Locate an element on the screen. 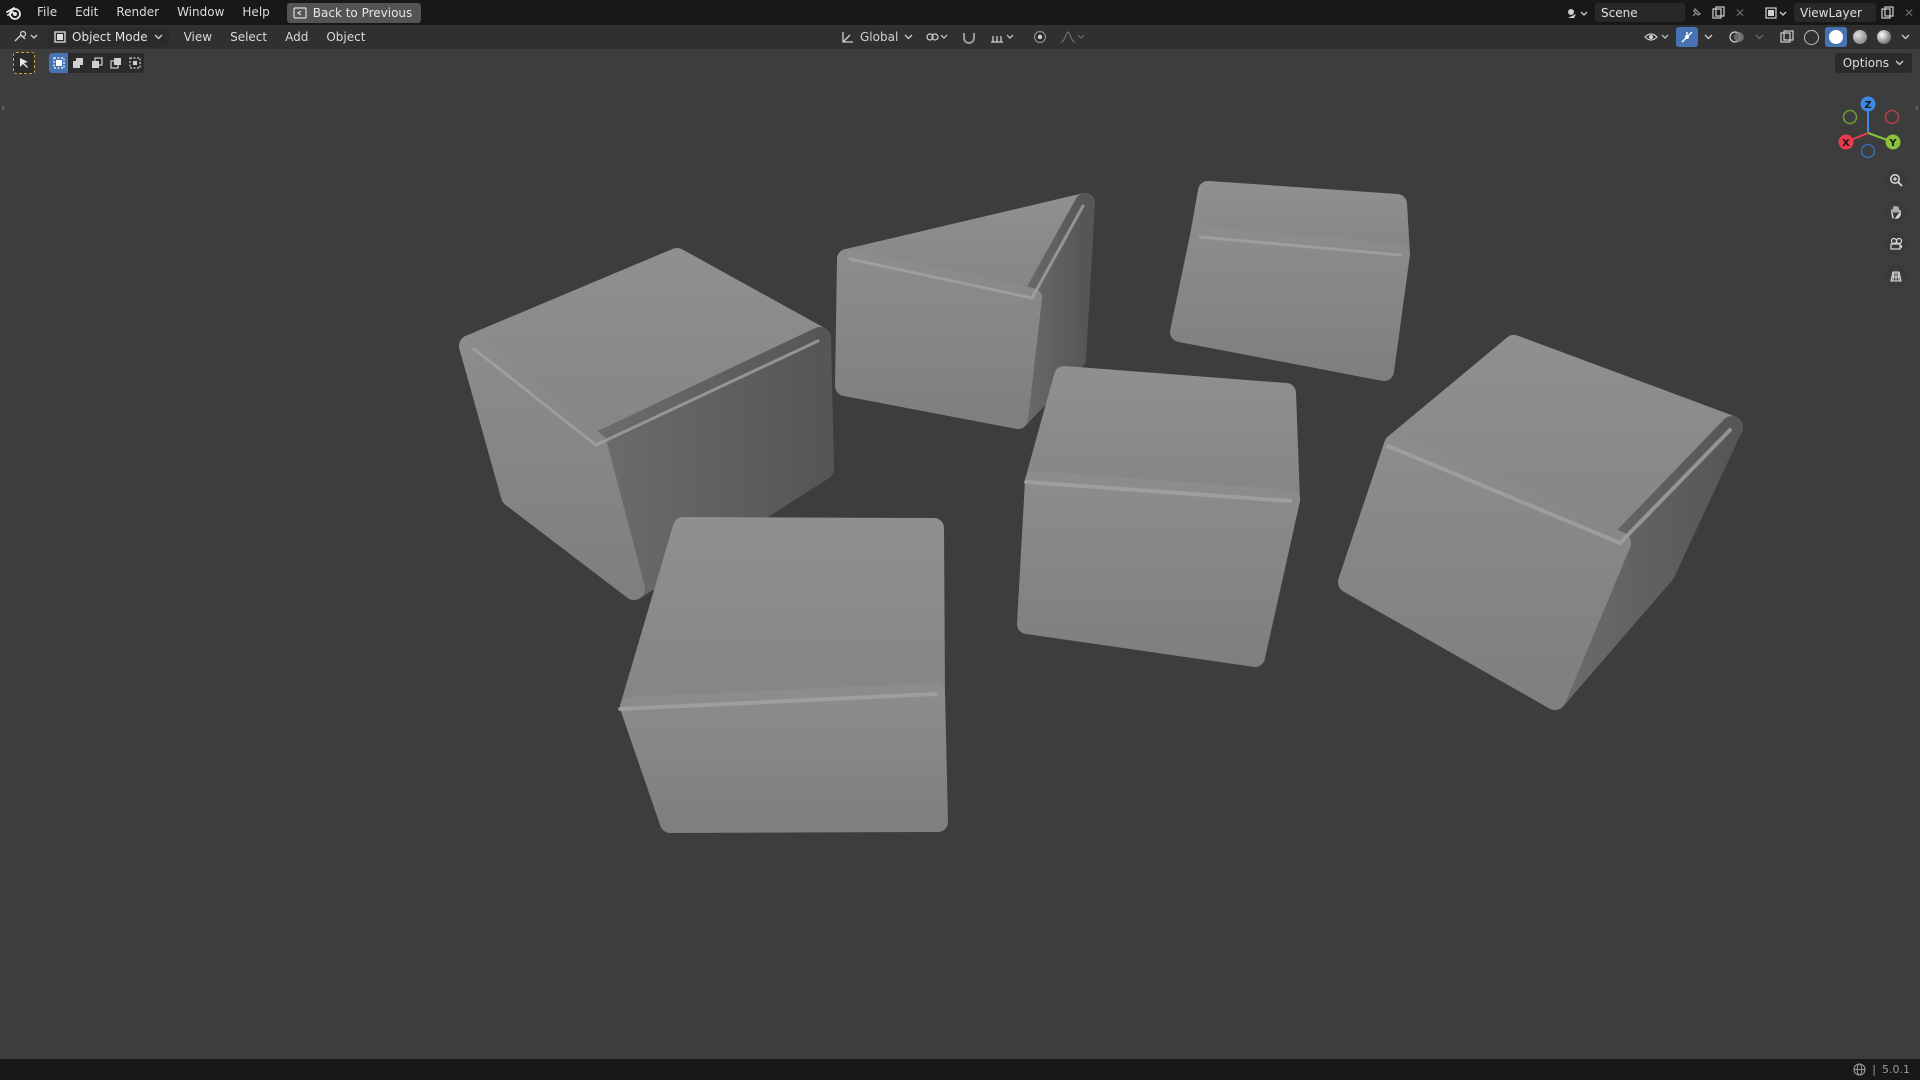 This screenshot has width=1920, height=1080. pivot-point-icon is located at coordinates (937, 37).